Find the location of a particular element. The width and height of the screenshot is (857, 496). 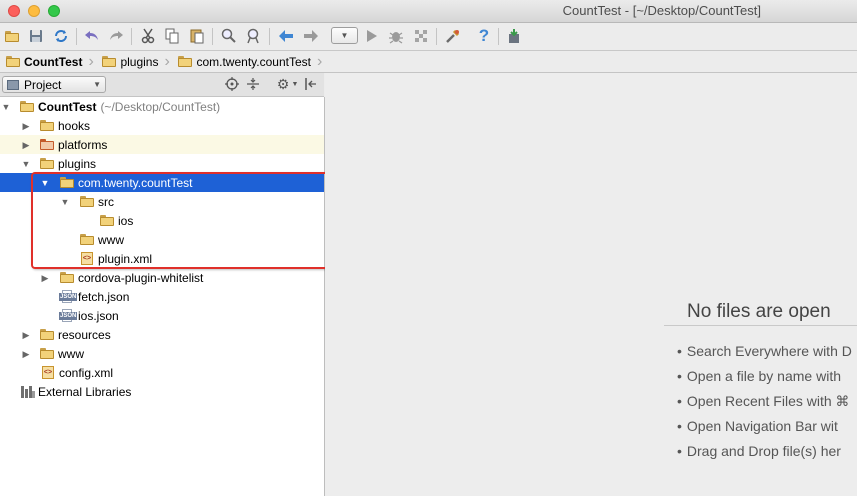

paste-icon is located at coordinates (197, 36).